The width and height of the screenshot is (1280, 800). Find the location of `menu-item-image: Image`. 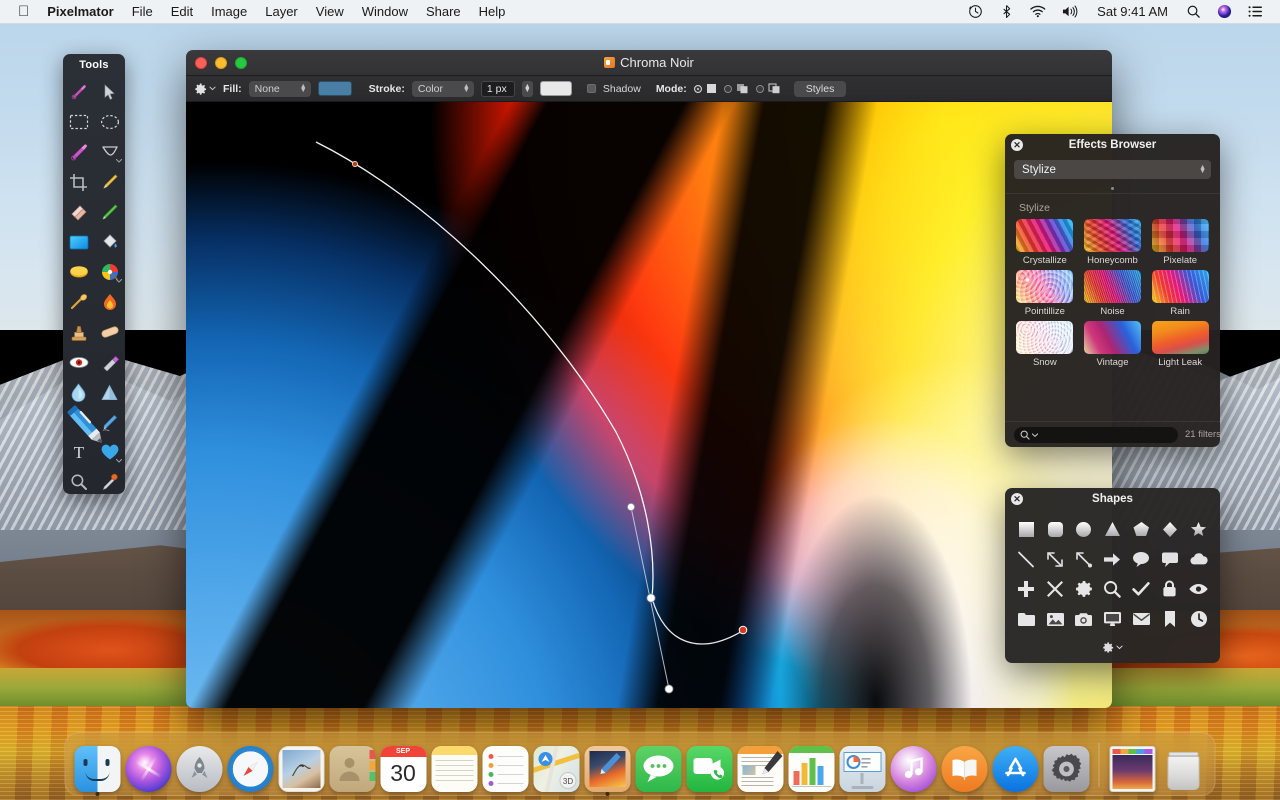

menu-item-image: Image is located at coordinates (229, 11).